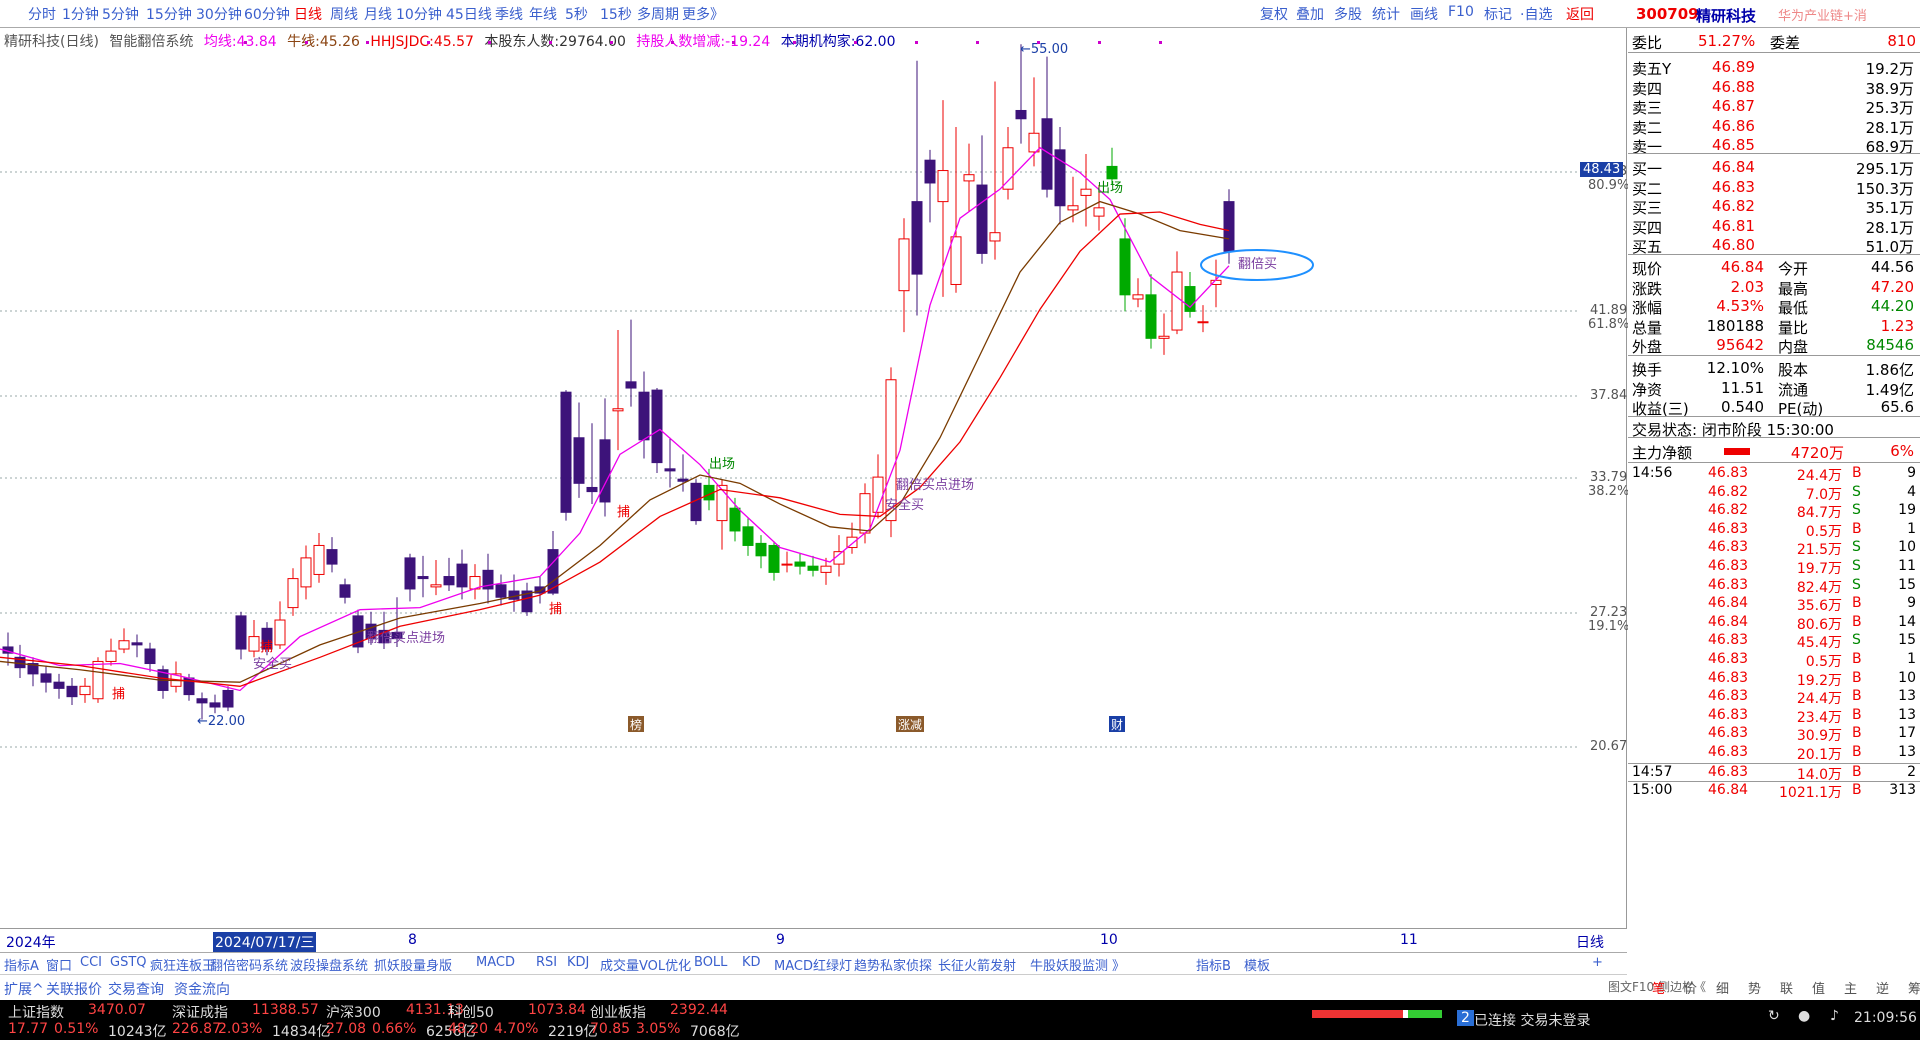  What do you see at coordinates (546, 962) in the screenshot?
I see `indicator-tab-9: RSI` at bounding box center [546, 962].